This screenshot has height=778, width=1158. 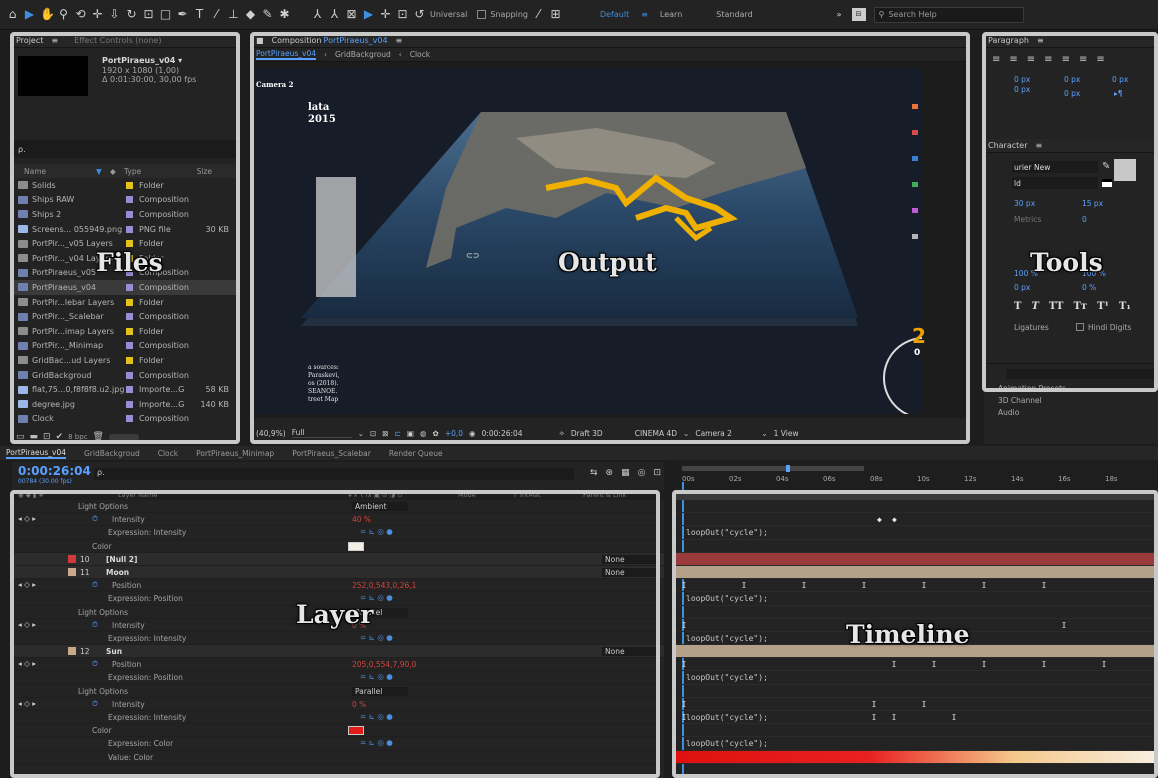 I want to click on undo-icon: ↺, so click(x=419, y=14).